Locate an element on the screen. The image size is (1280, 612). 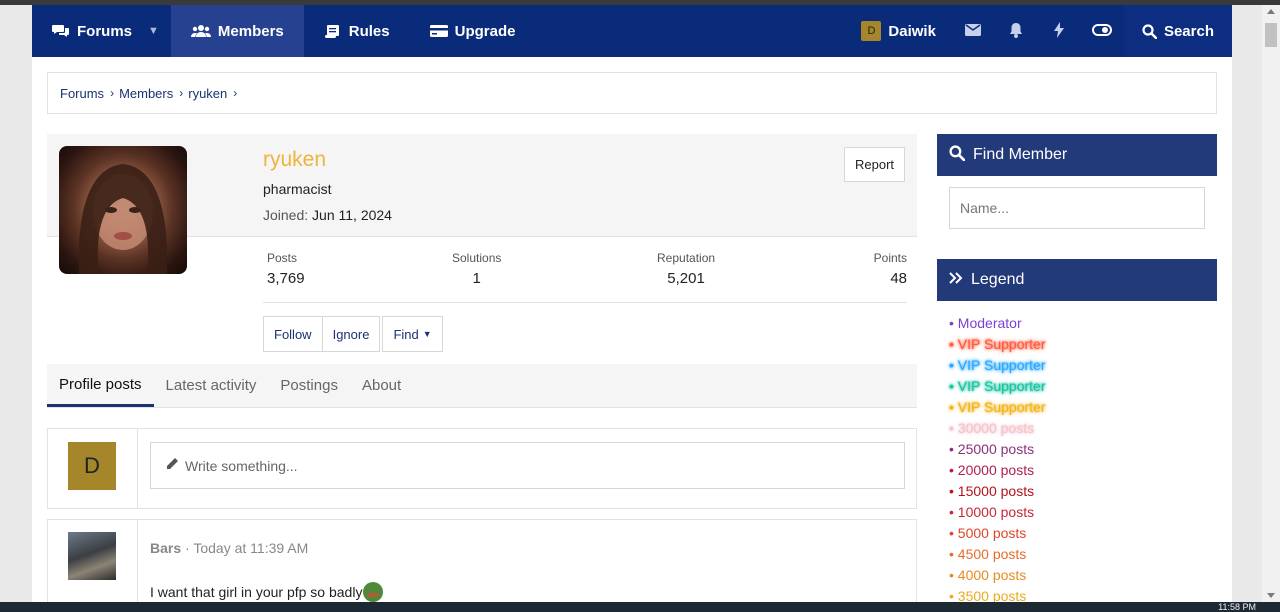
scroll-icon is located at coordinates (333, 31).